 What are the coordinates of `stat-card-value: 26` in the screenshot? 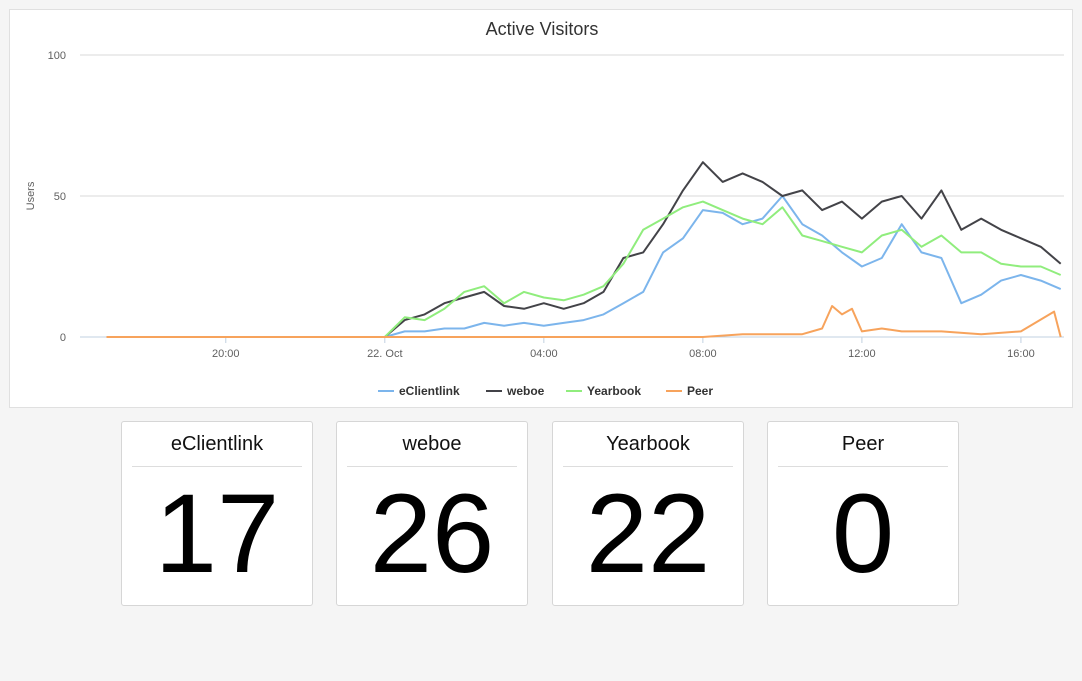 It's located at (432, 533).